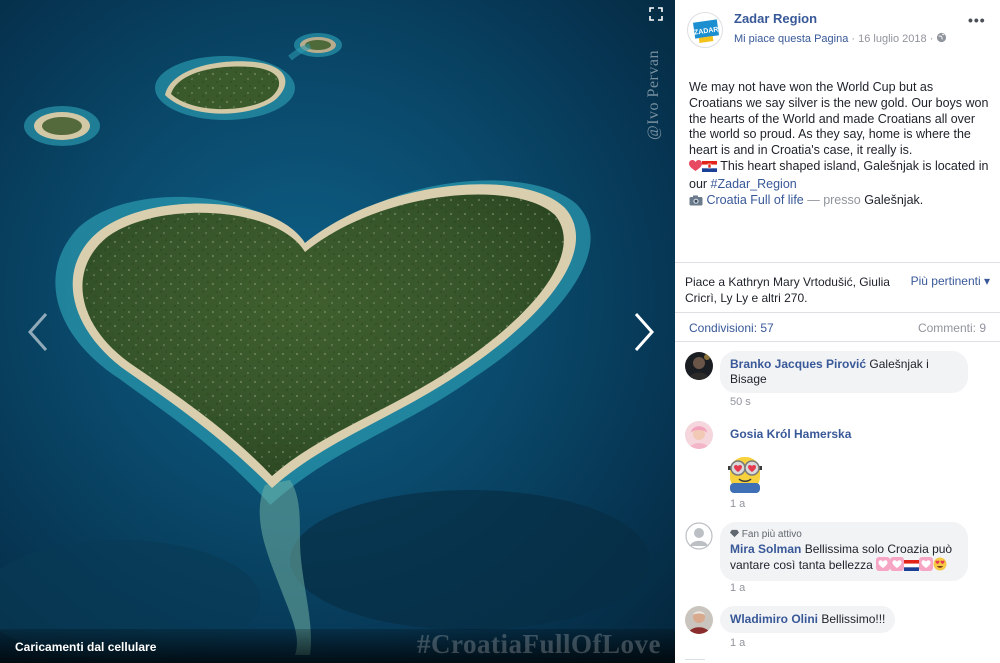  I want to click on sort-comments-dropdown: Più pertinenti ▾, so click(950, 281).